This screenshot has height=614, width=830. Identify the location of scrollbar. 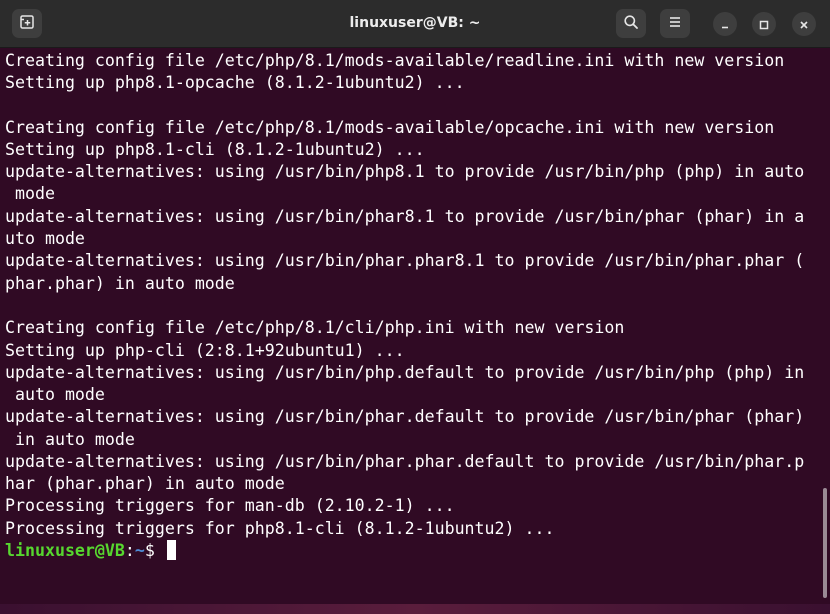
(825, 543).